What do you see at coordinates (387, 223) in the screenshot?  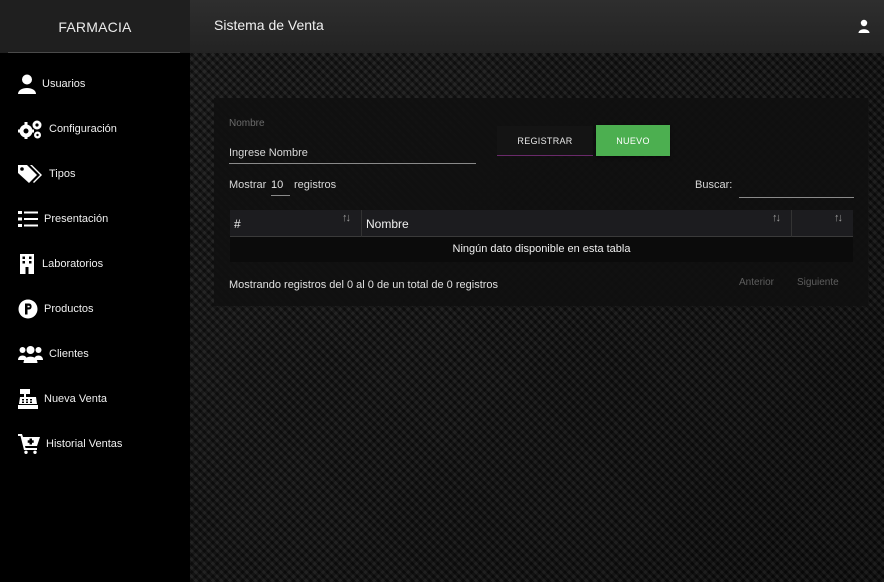 I see `column-header-label: Nombre` at bounding box center [387, 223].